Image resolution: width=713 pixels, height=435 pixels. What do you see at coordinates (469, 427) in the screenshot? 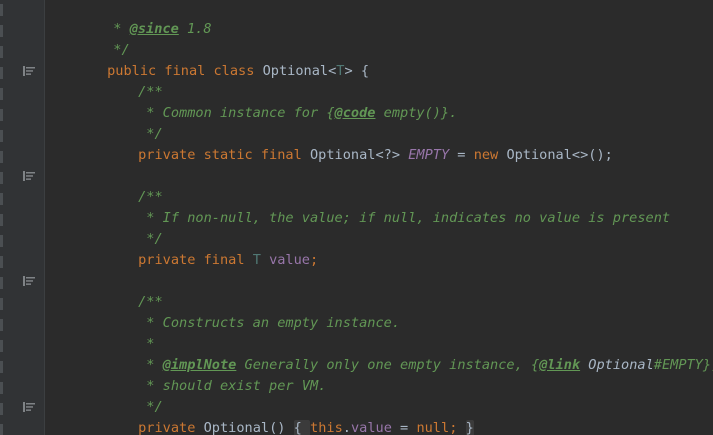
I see `folded-brace-close: }` at bounding box center [469, 427].